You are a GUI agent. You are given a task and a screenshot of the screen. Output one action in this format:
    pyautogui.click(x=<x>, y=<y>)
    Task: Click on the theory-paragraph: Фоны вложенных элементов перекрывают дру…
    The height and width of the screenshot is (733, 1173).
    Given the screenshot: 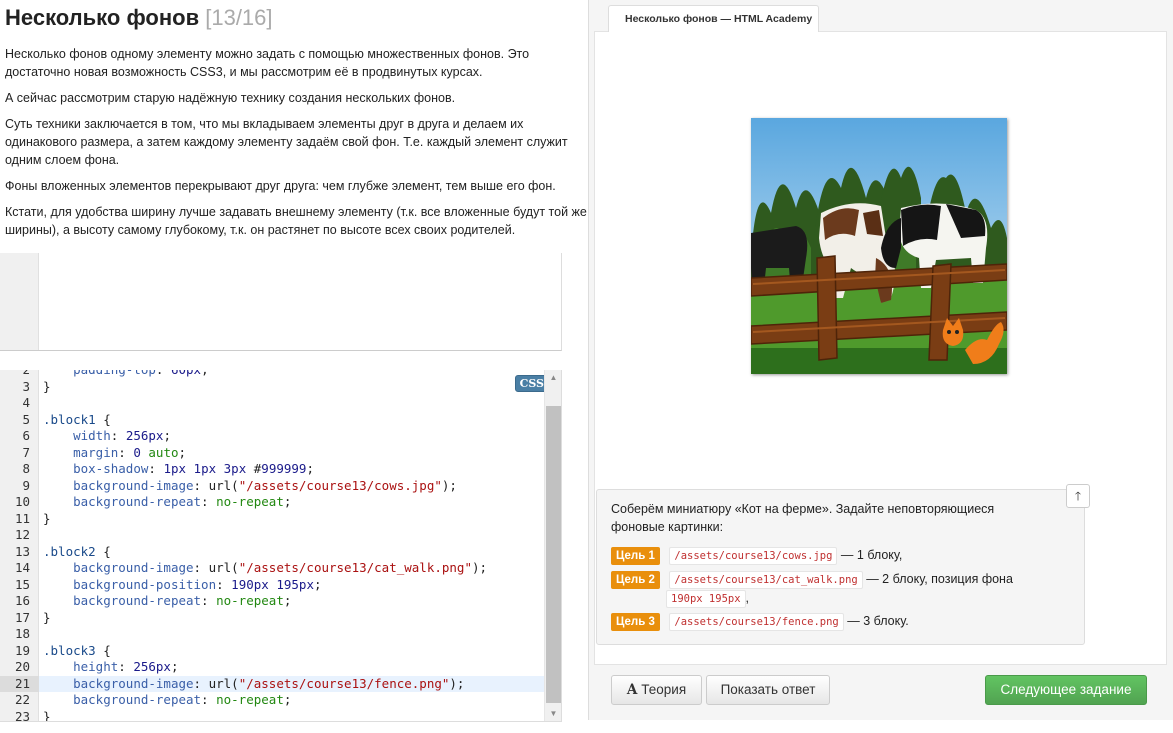 What is the action you would take?
    pyautogui.click(x=280, y=186)
    